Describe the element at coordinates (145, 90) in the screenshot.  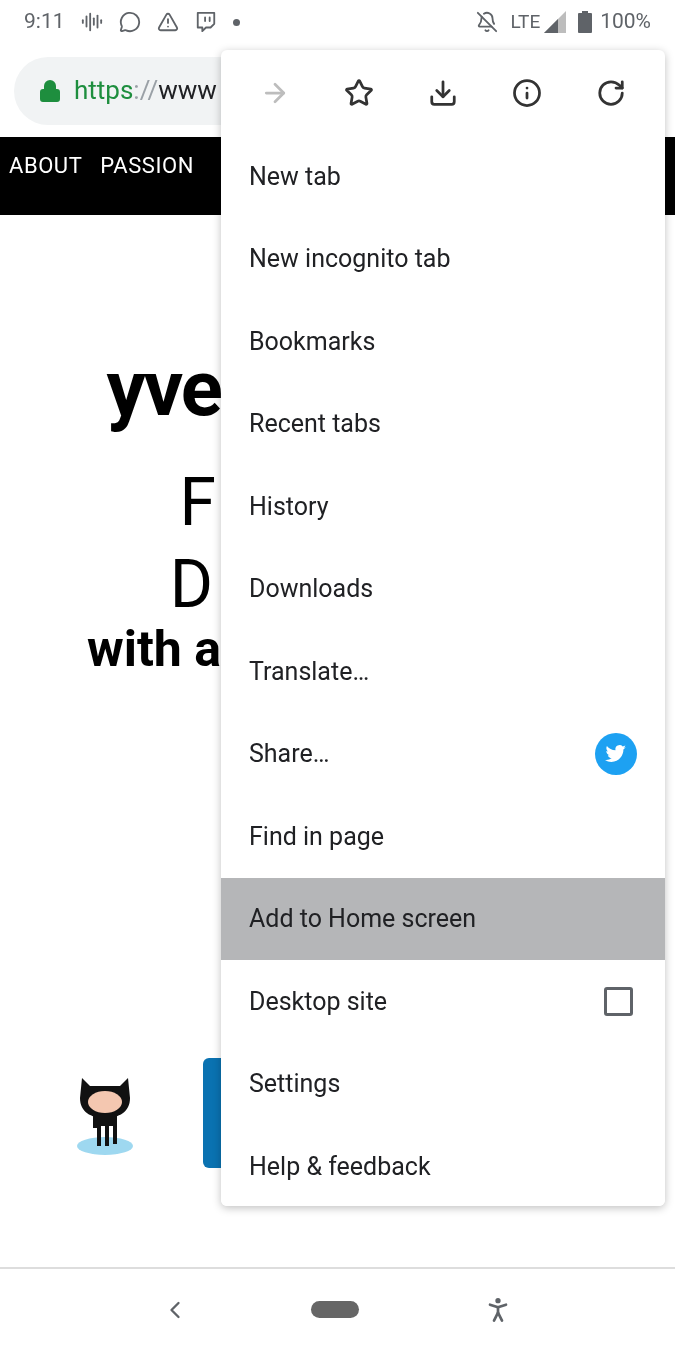
I see `url-text: https://www` at that location.